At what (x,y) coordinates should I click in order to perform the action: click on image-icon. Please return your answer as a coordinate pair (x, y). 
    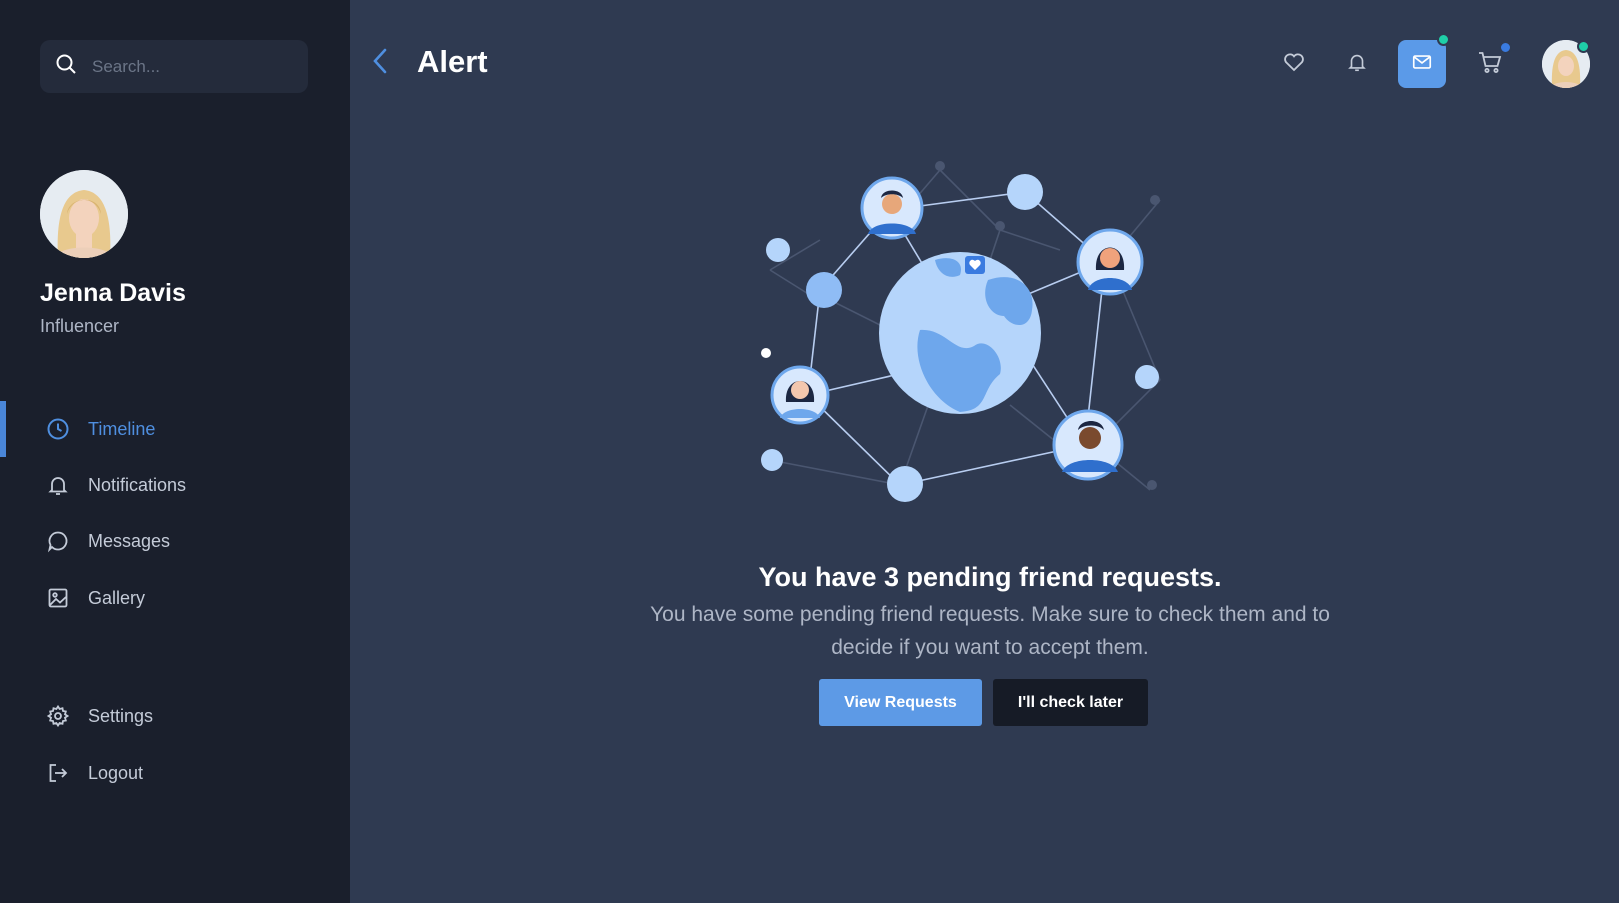
    Looking at the image, I should click on (58, 598).